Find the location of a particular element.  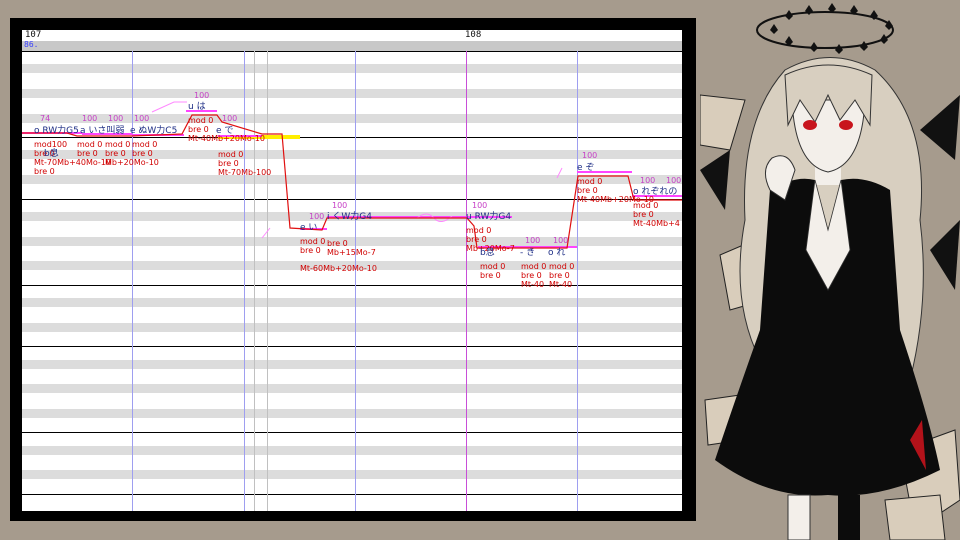

note-params: bre 0 Mb+15Mo-7 is located at coordinates (351, 248).